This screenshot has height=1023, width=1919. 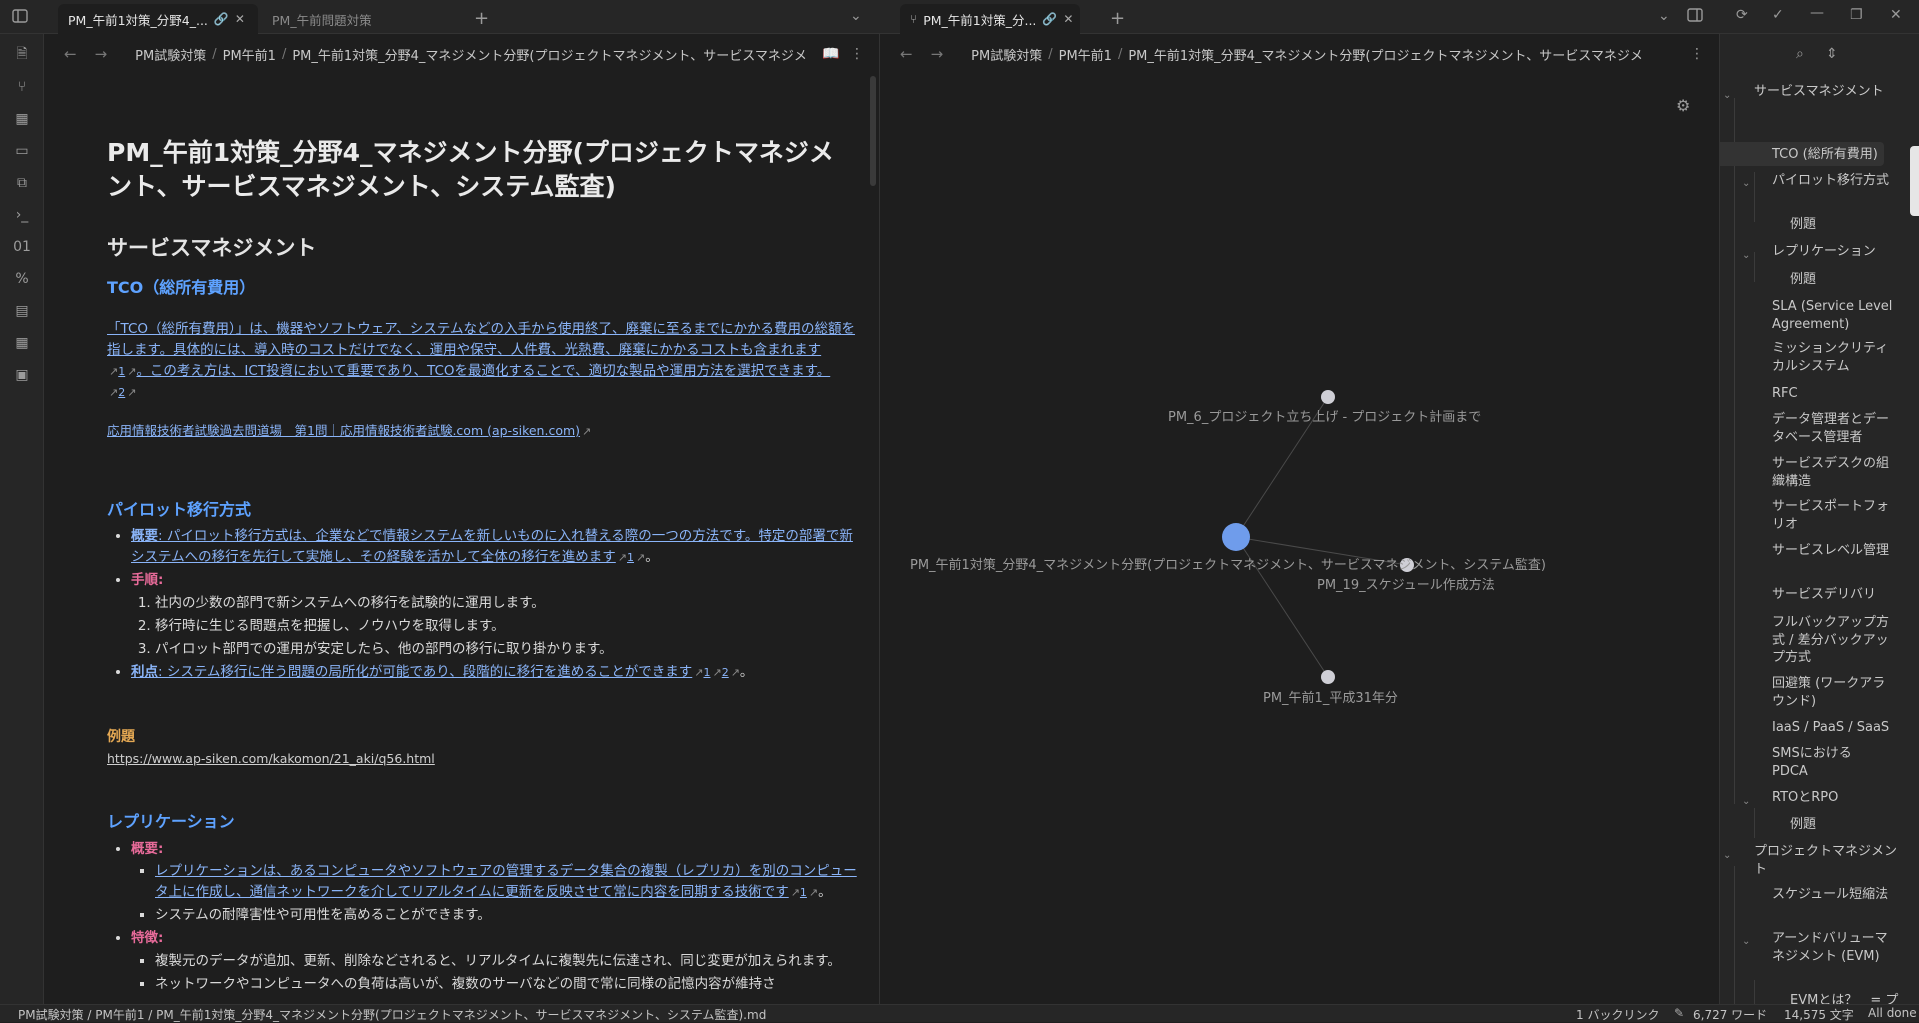 What do you see at coordinates (1856, 15) in the screenshot?
I see `restore-icon: ❐` at bounding box center [1856, 15].